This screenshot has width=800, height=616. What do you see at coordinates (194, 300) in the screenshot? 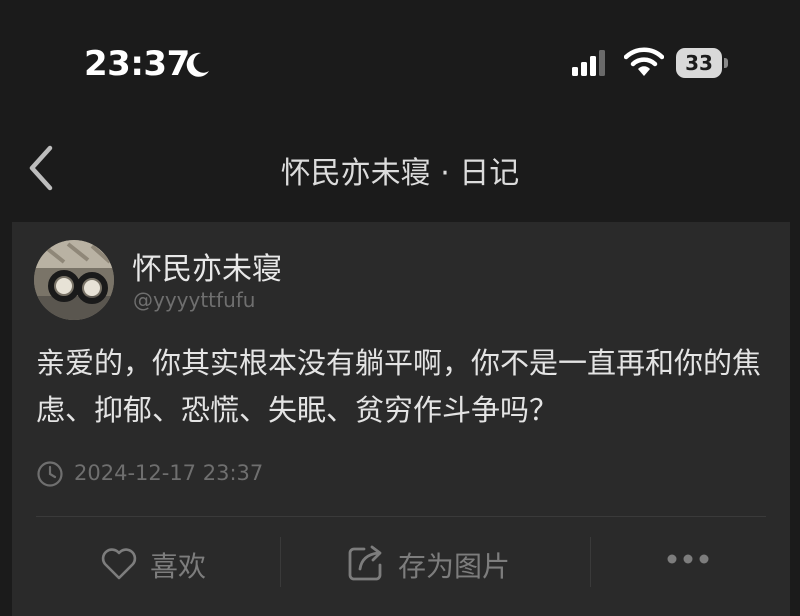
I see `author-handle: @yyyyttfufu` at bounding box center [194, 300].